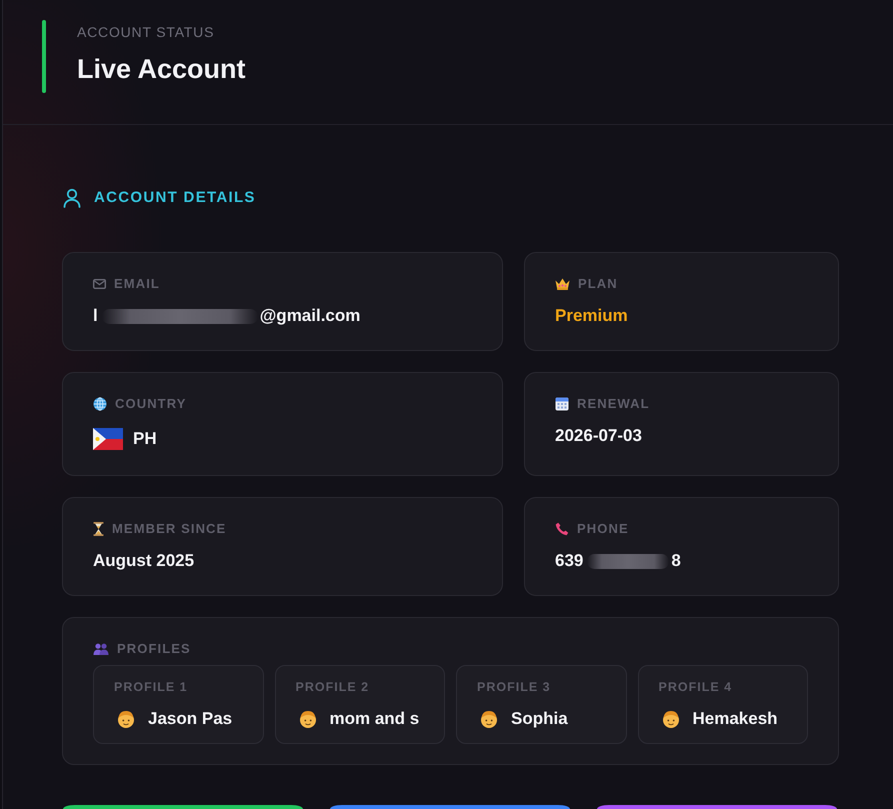  I want to click on flag-icon, so click(108, 439).